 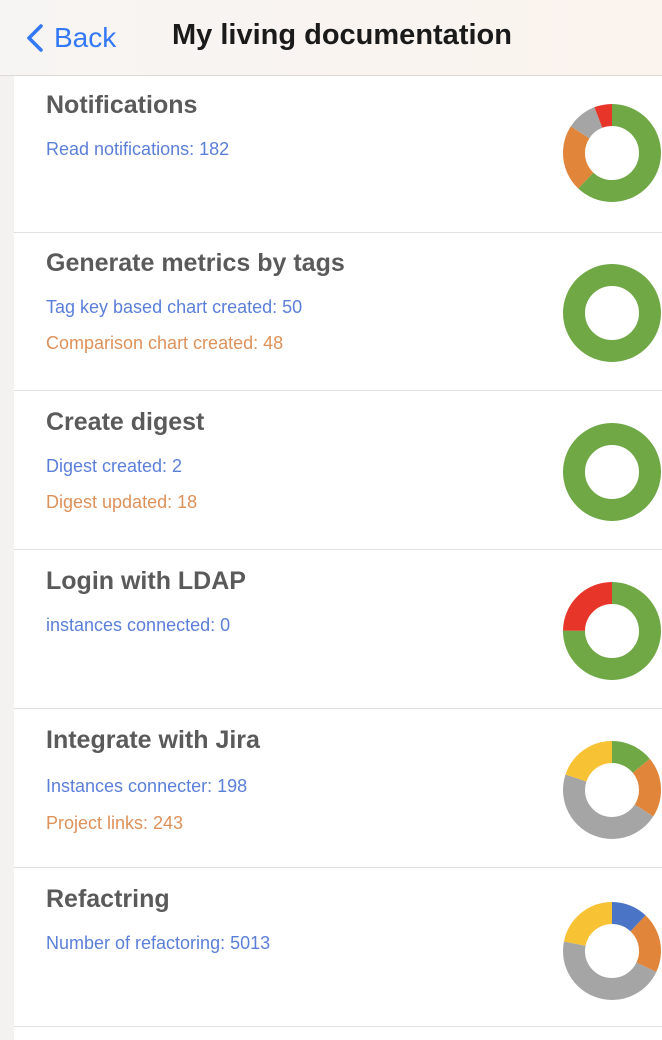 What do you see at coordinates (165, 343) in the screenshot?
I see `metric-line: Comparison chart created: 48` at bounding box center [165, 343].